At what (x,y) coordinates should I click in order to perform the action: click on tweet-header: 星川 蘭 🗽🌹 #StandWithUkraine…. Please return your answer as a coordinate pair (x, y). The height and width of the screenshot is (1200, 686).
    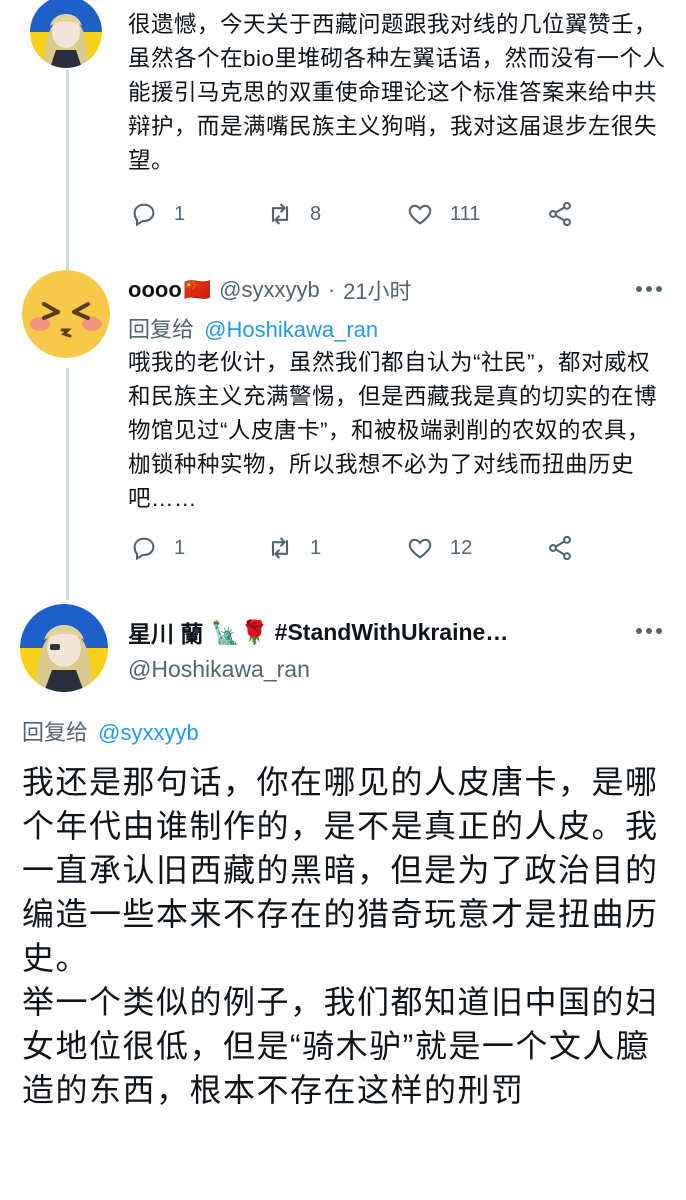
    Looking at the image, I should click on (318, 632).